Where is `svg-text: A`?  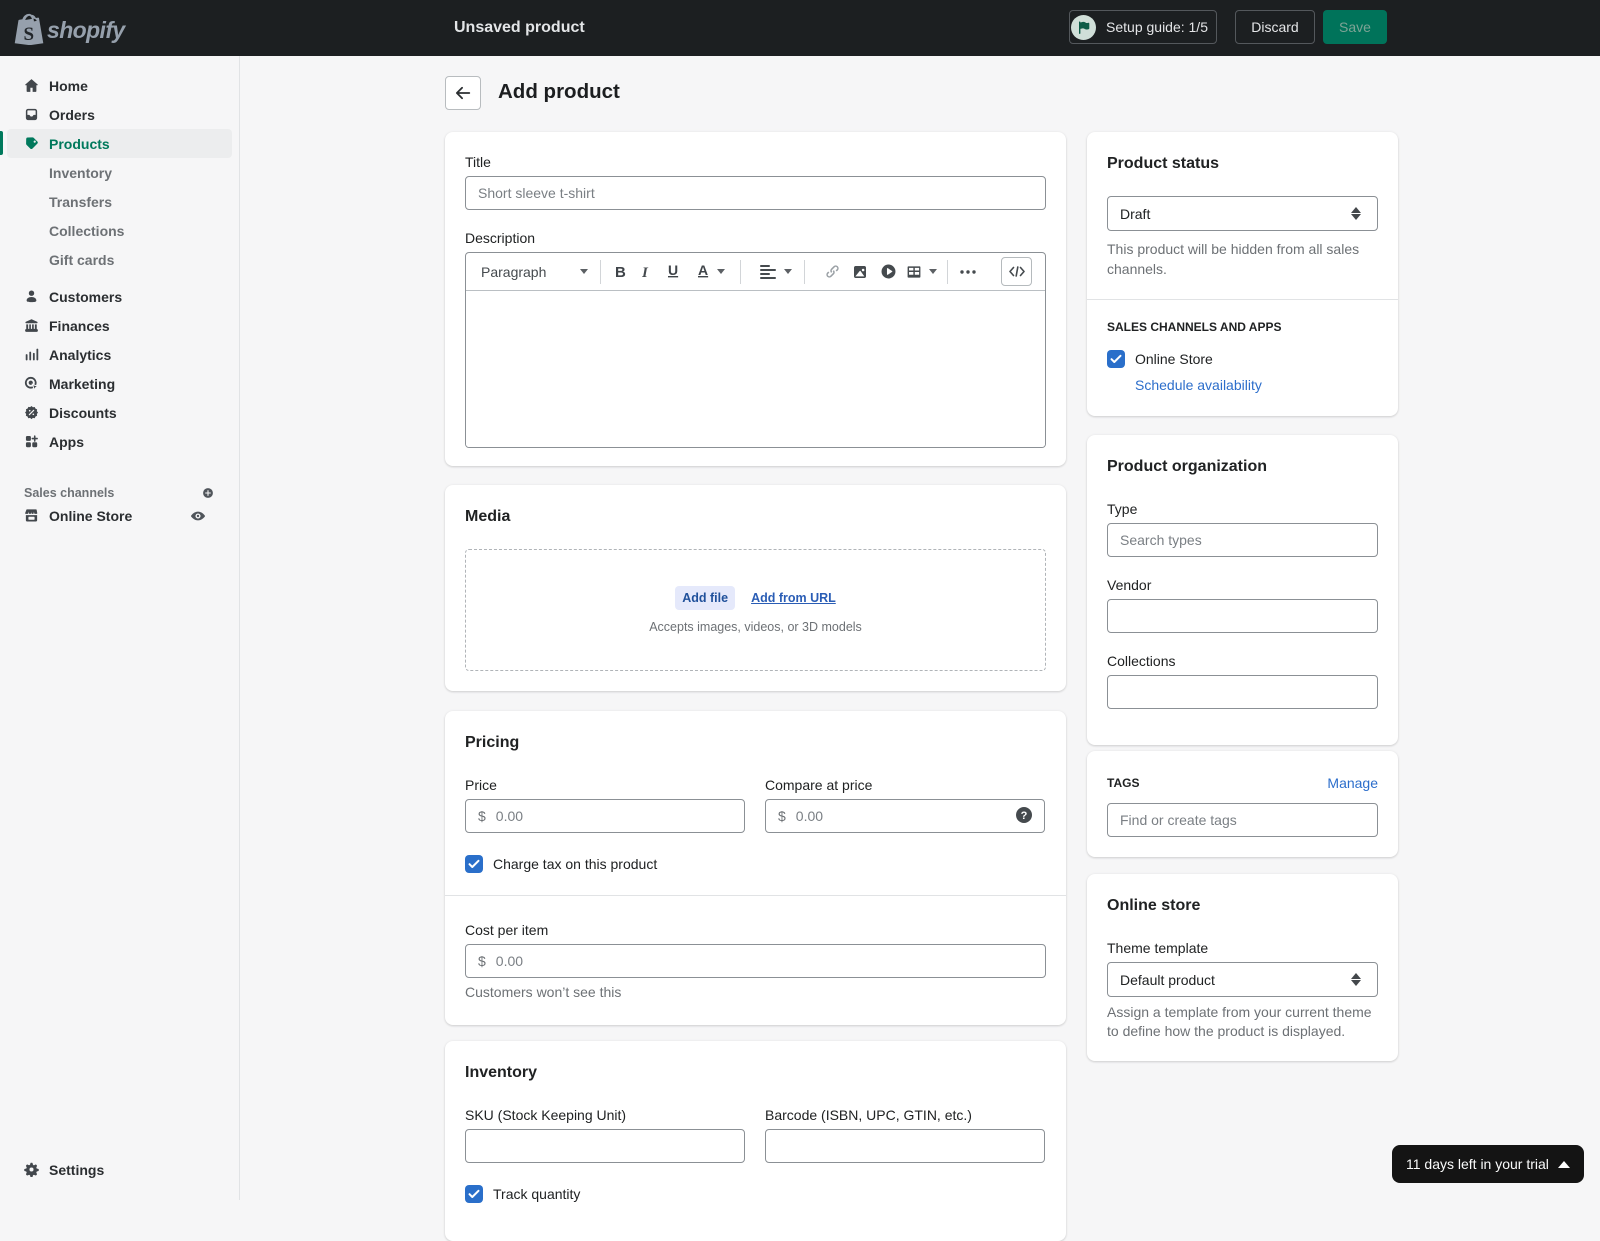
svg-text: A is located at coordinates (703, 270).